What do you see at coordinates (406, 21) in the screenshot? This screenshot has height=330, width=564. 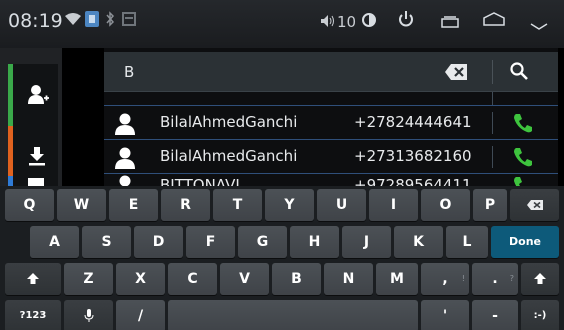 I see `power-icon` at bounding box center [406, 21].